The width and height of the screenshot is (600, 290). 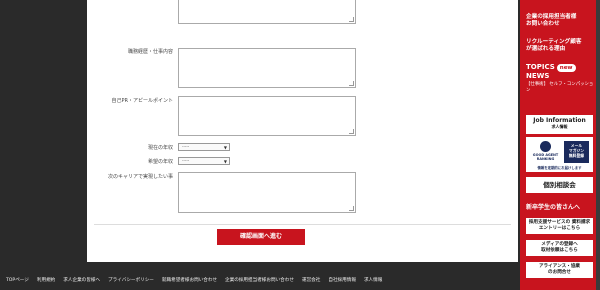 What do you see at coordinates (140, 177) in the screenshot?
I see `future-career-label: 次のキャリアで実現したい事` at bounding box center [140, 177].